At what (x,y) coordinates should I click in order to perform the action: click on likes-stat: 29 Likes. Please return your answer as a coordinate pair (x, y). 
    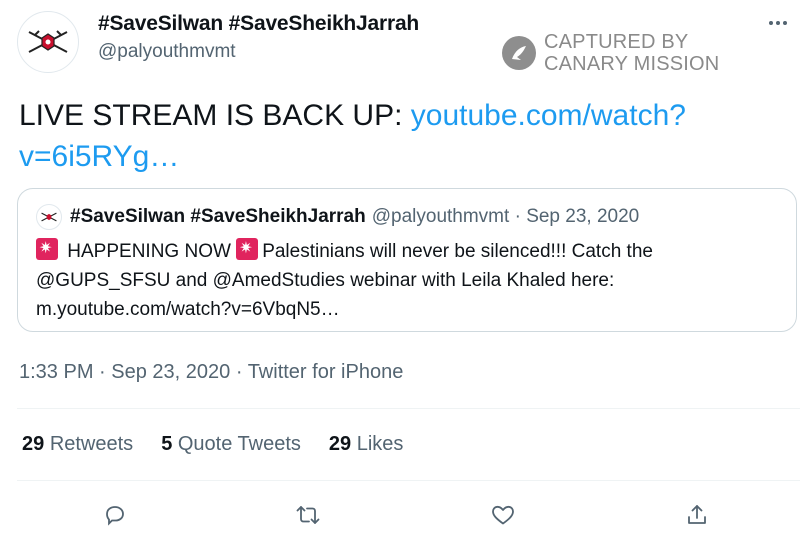
    Looking at the image, I should click on (366, 444).